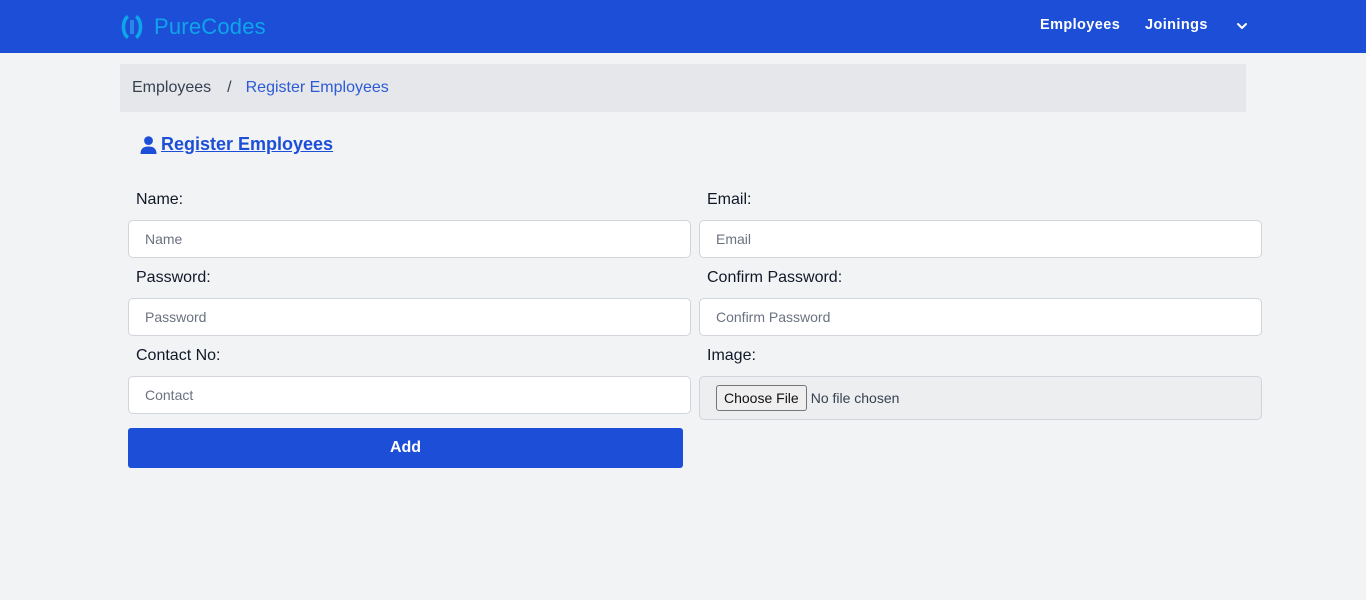  I want to click on top-navbar: PureCodes Employees Joinings, so click(683, 26).